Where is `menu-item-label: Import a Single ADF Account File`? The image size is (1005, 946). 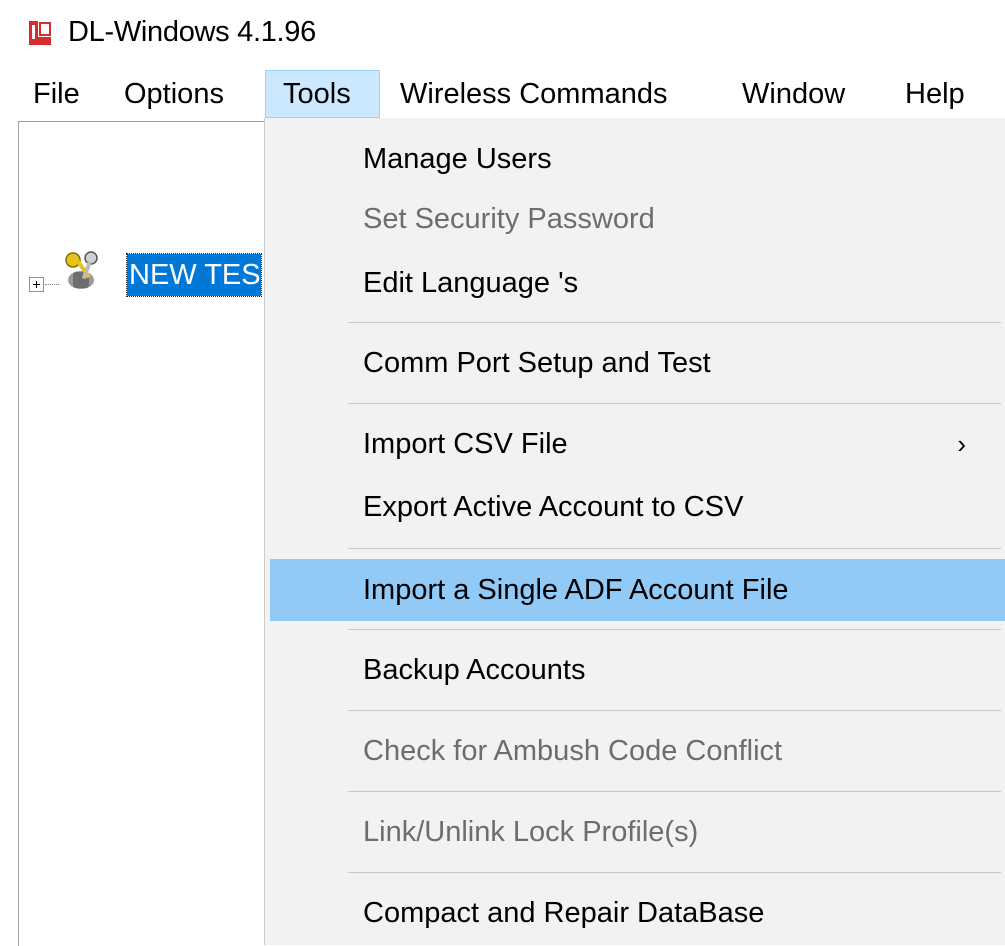 menu-item-label: Import a Single ADF Account File is located at coordinates (576, 590).